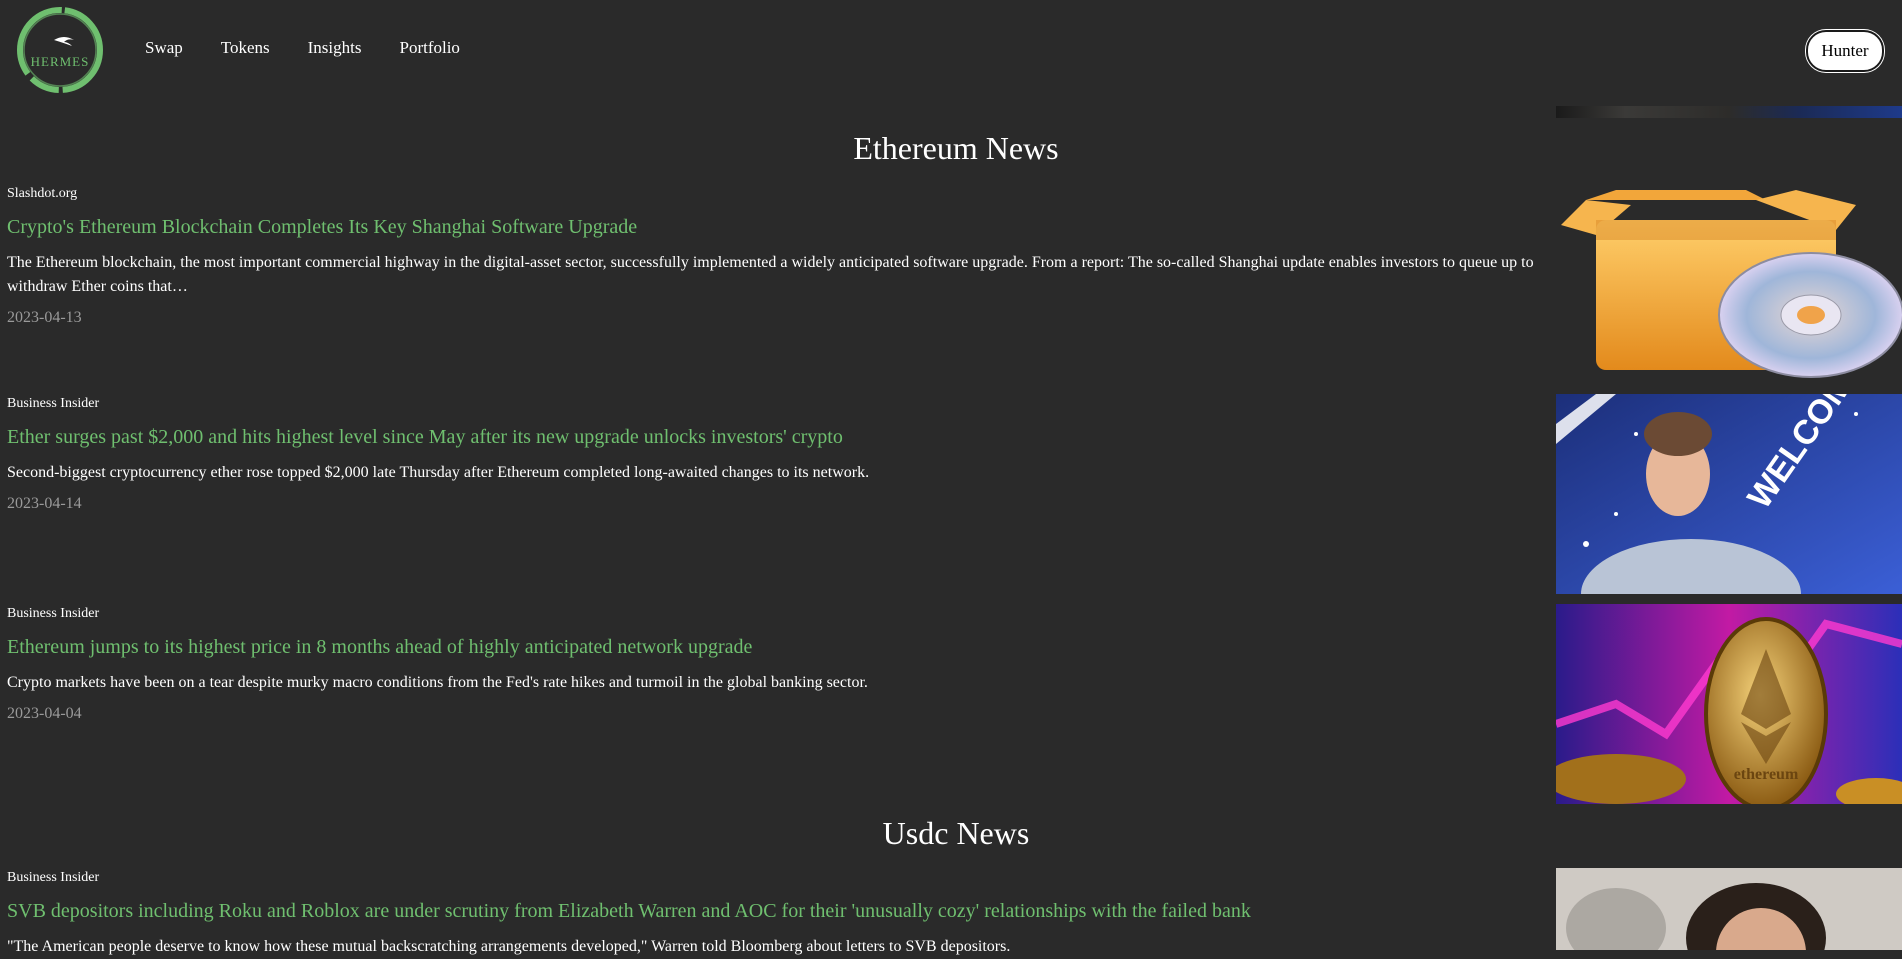 This screenshot has height=959, width=1902. I want to click on speaker-on-stage-photo: WELCOME TO, so click(1729, 494).